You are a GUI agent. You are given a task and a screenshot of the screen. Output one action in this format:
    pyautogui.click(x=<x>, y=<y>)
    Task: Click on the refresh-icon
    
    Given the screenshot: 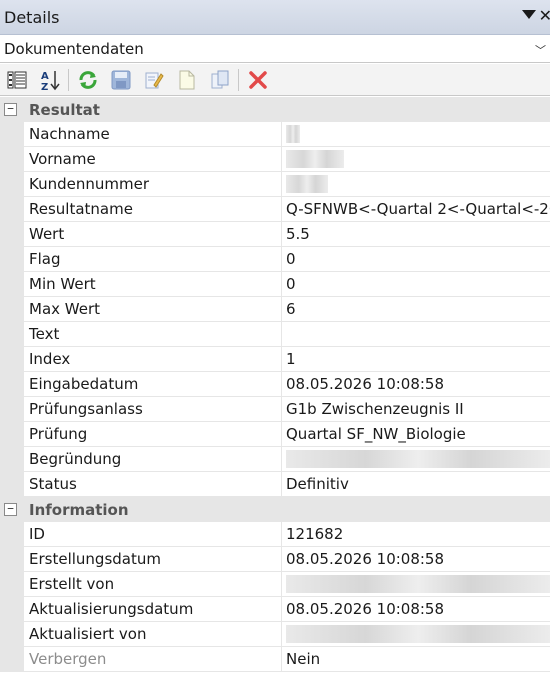 What is the action you would take?
    pyautogui.click(x=88, y=79)
    